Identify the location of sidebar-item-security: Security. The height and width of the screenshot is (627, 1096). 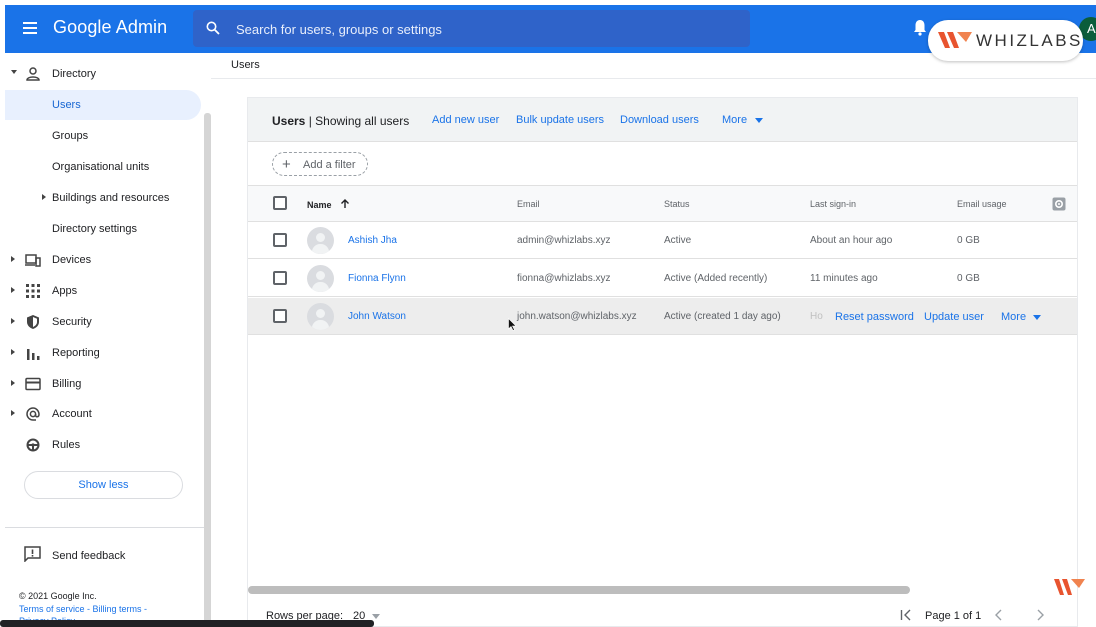
(103, 322).